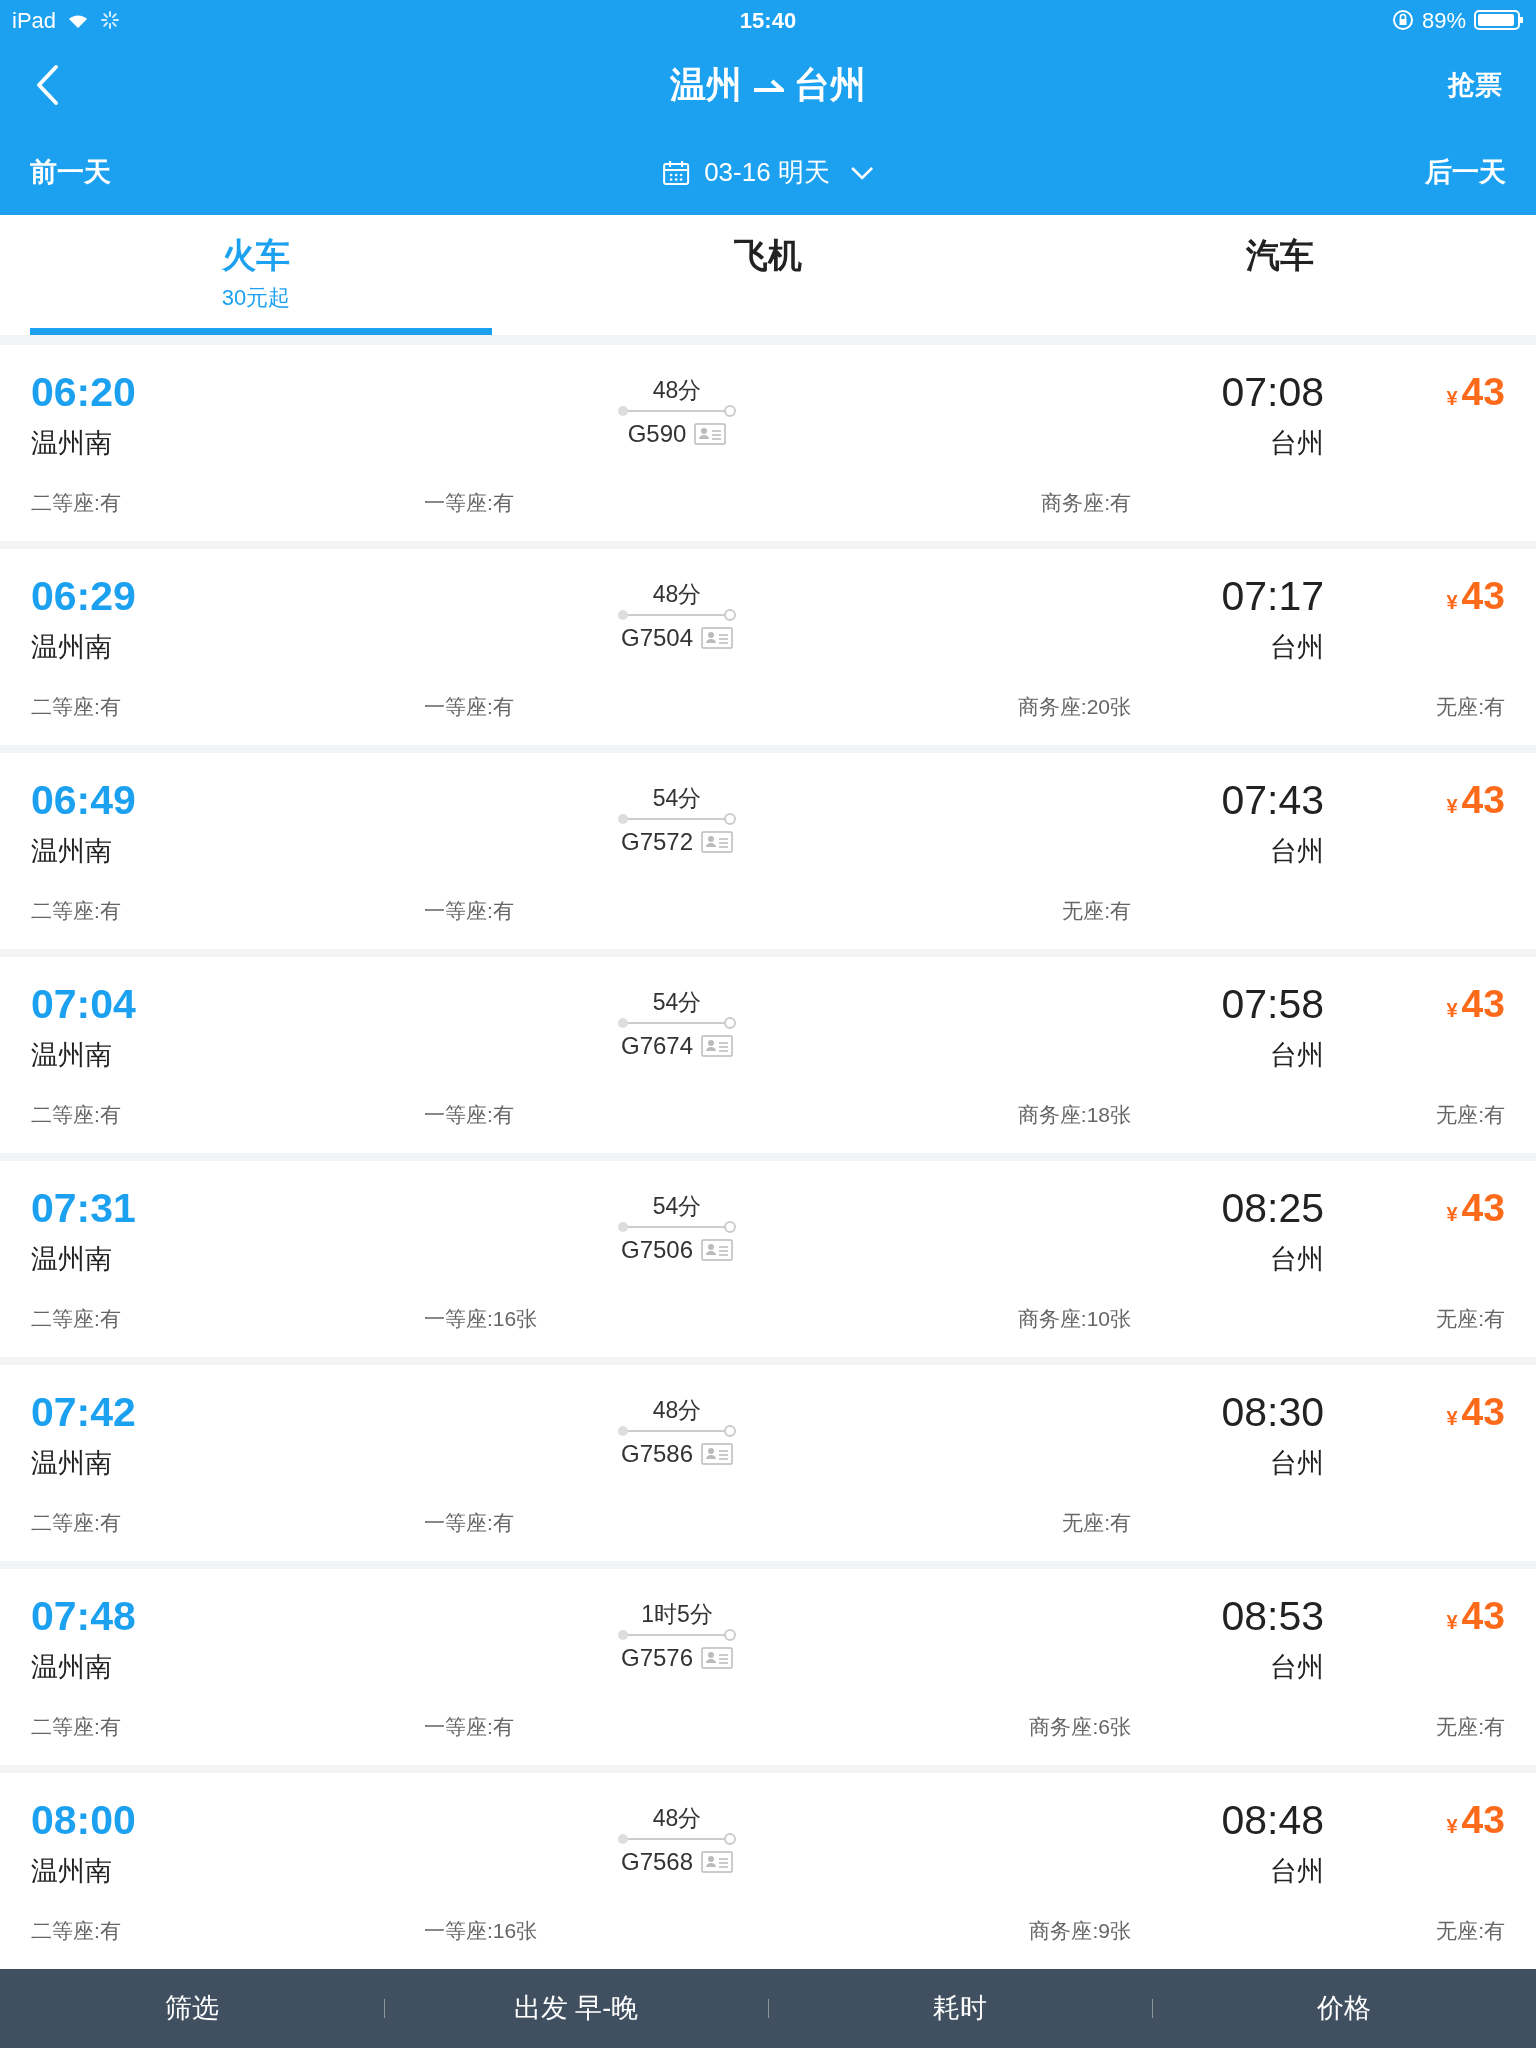 The width and height of the screenshot is (1536, 2048). What do you see at coordinates (960, 2008) in the screenshot?
I see `sort-option-button: 耗时` at bounding box center [960, 2008].